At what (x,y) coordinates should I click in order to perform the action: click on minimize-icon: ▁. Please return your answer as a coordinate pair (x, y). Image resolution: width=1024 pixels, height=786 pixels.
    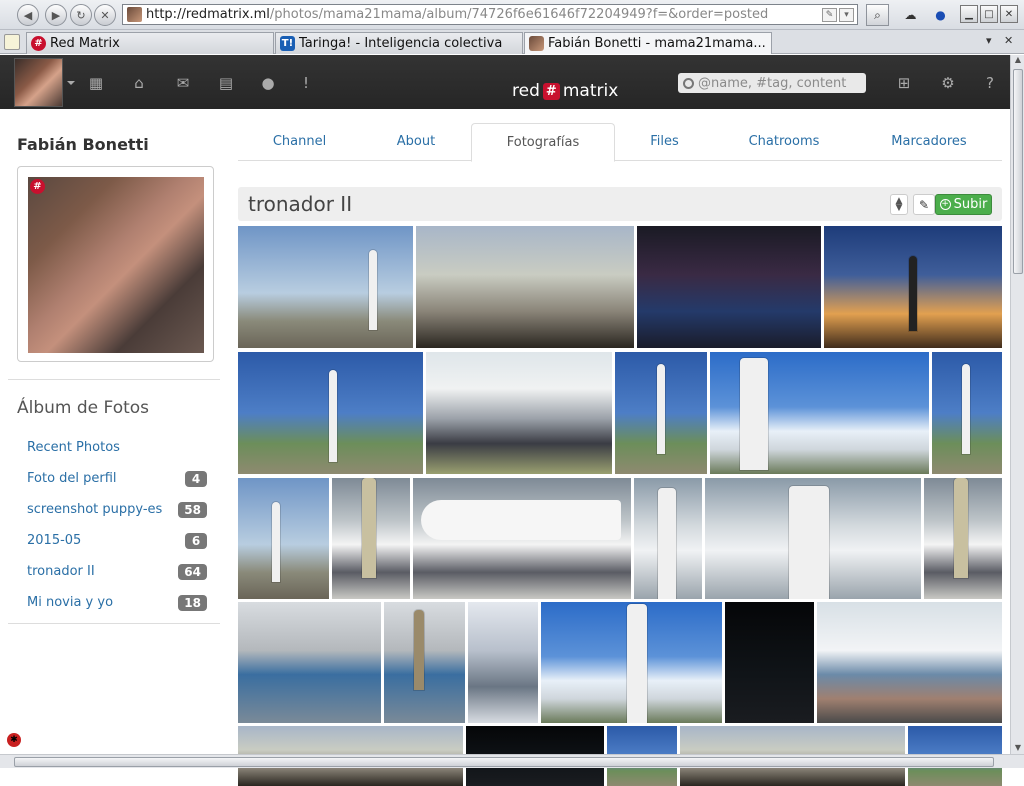
    Looking at the image, I should click on (969, 14).